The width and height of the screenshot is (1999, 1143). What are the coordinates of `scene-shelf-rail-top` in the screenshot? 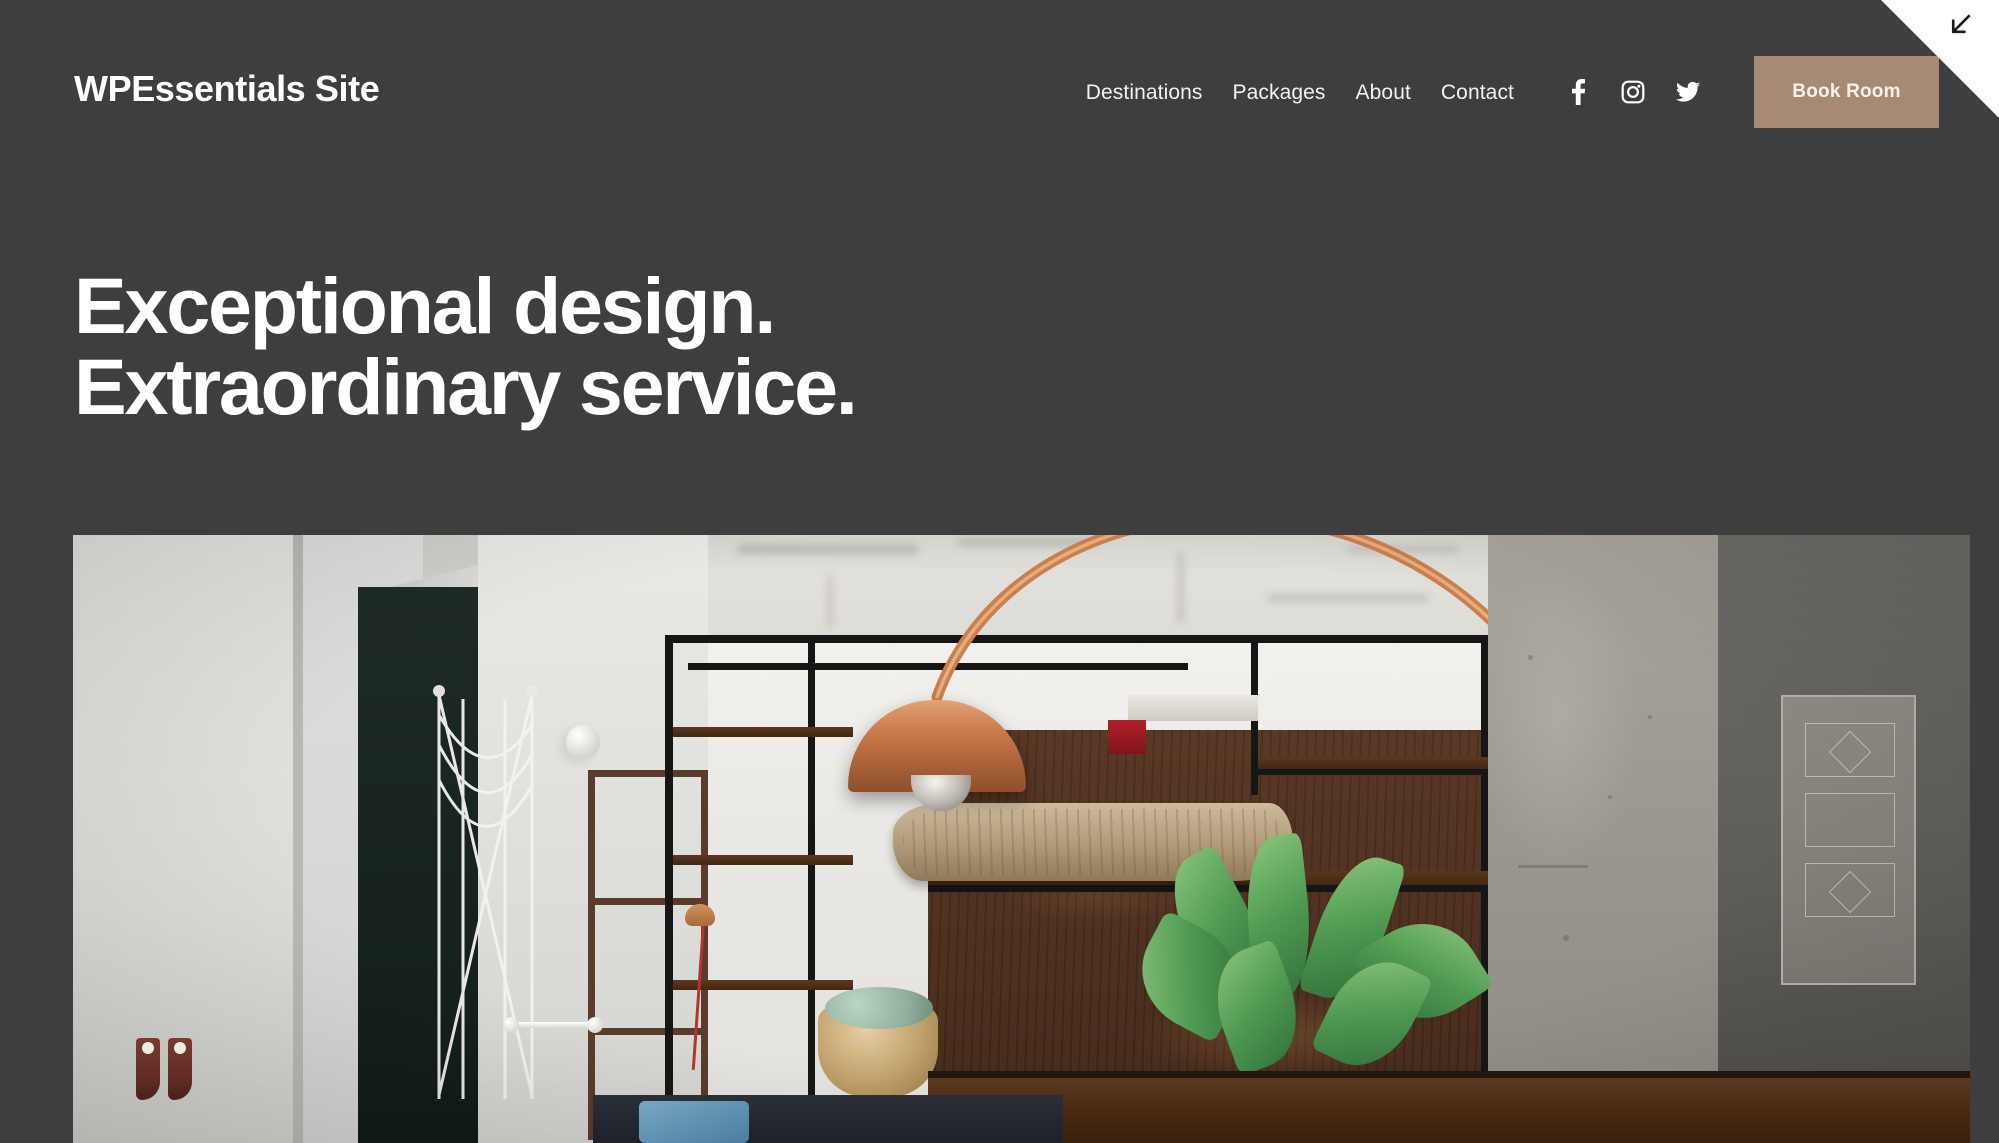 It's located at (1076, 639).